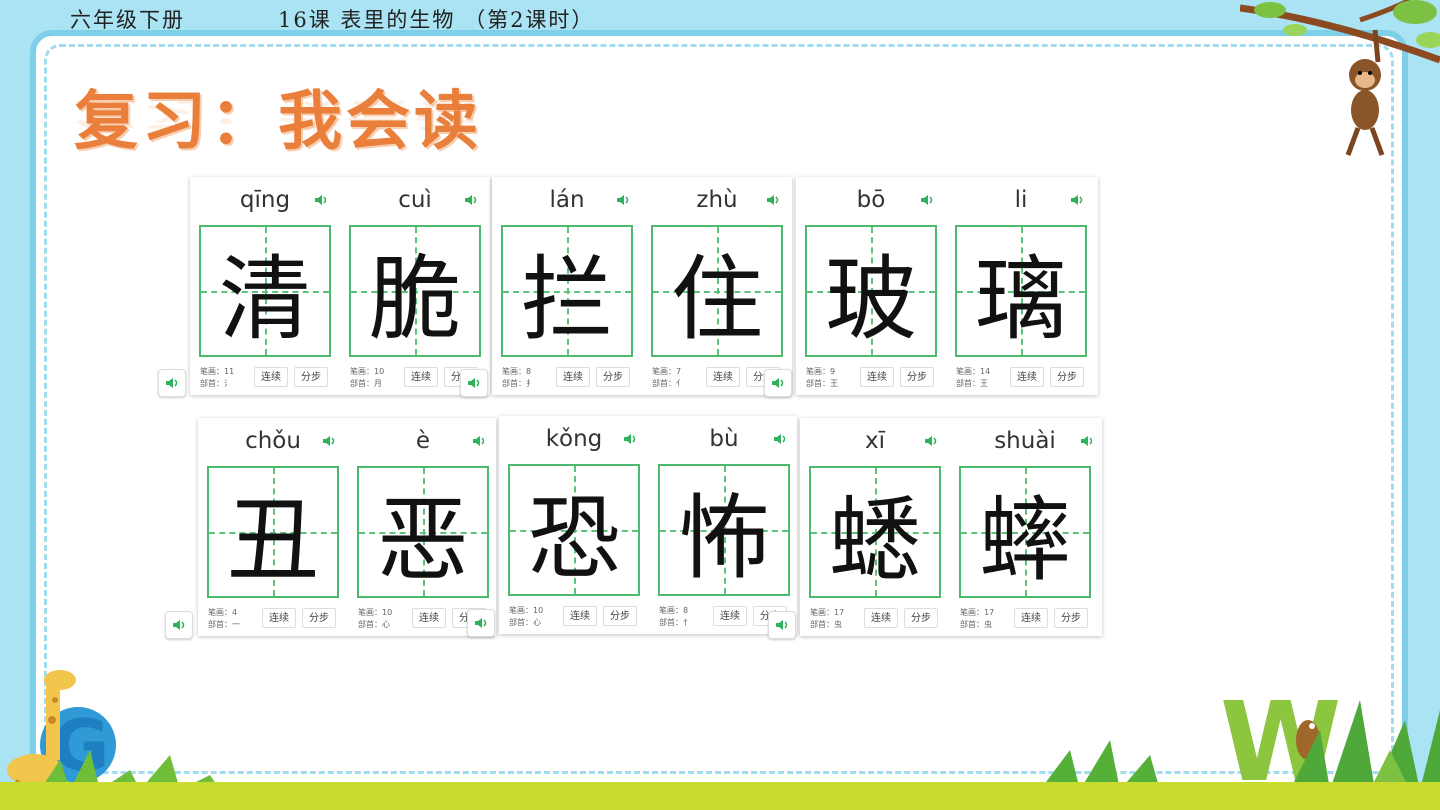 This screenshot has width=1440, height=810. I want to click on char-card-panel: bō 玻 笔画：9 部首：王 连续 分步 li 璃 笔画：14 部首：王 连续 分步, so click(947, 286).